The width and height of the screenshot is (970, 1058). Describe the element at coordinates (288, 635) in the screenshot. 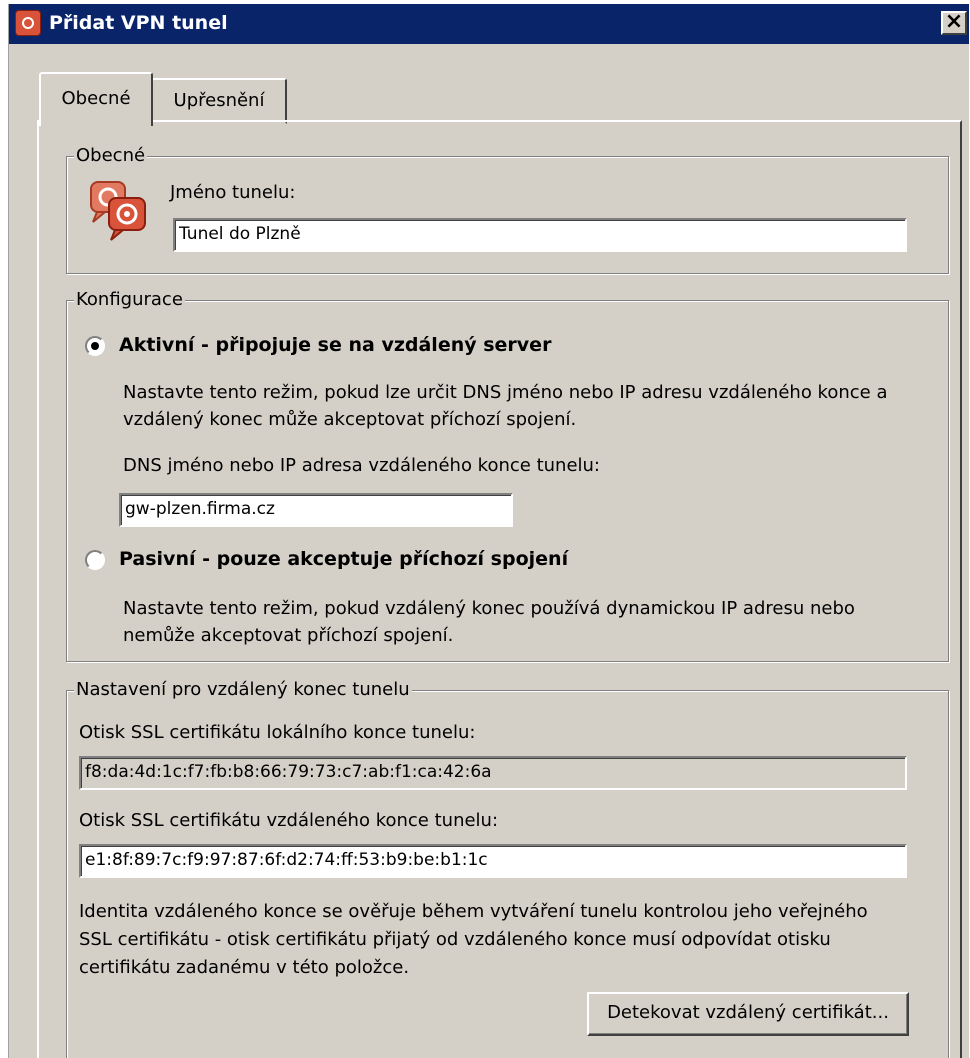

I see `passive-mode-desc-line2: nemůže akceptovat příchozí spojení.` at that location.